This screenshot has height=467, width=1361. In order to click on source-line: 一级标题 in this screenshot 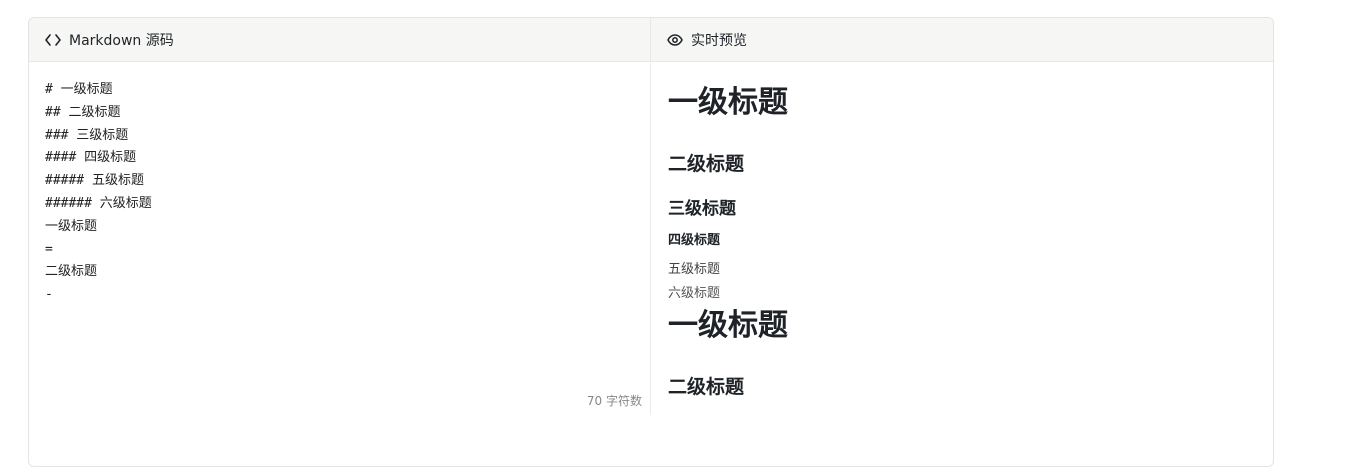, I will do `click(71, 226)`.